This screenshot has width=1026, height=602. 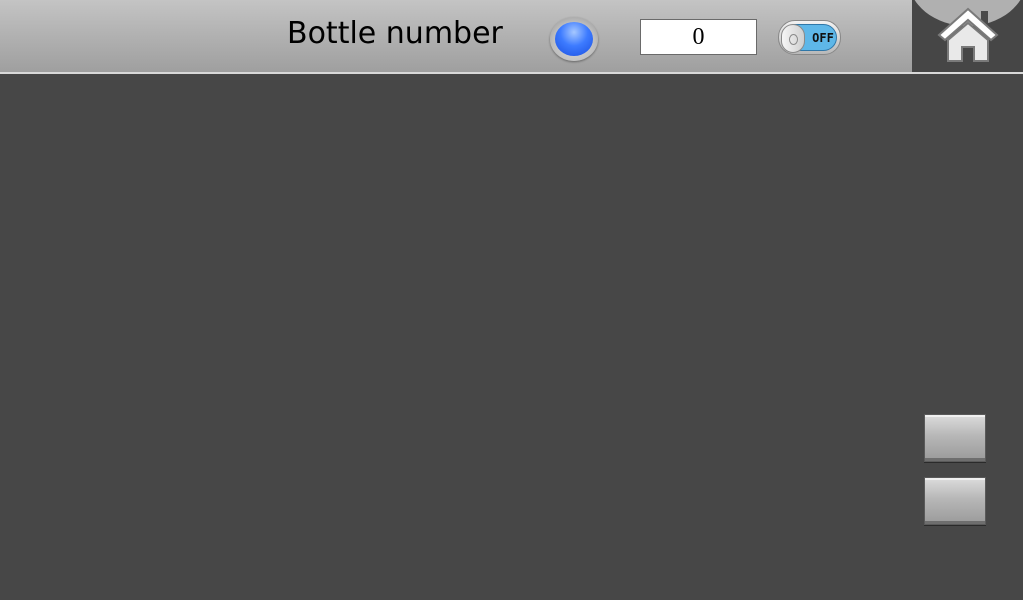 I want to click on status-lamp-icon, so click(x=574, y=39).